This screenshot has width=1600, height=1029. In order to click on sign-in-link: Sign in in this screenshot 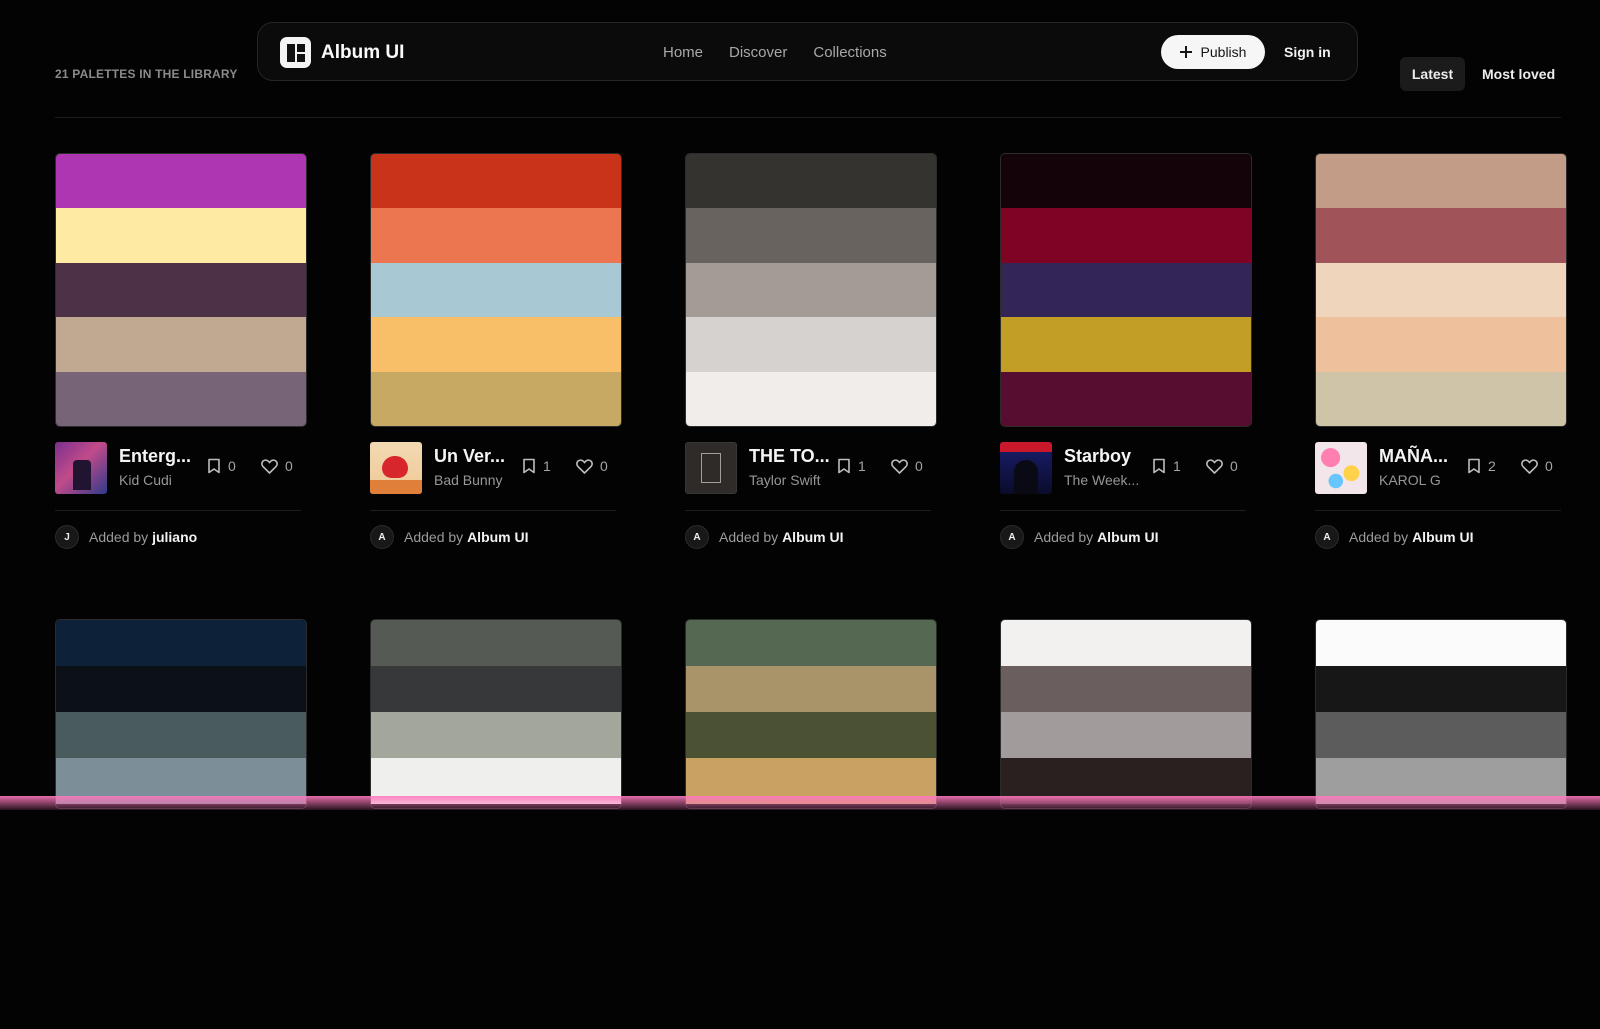, I will do `click(1307, 52)`.